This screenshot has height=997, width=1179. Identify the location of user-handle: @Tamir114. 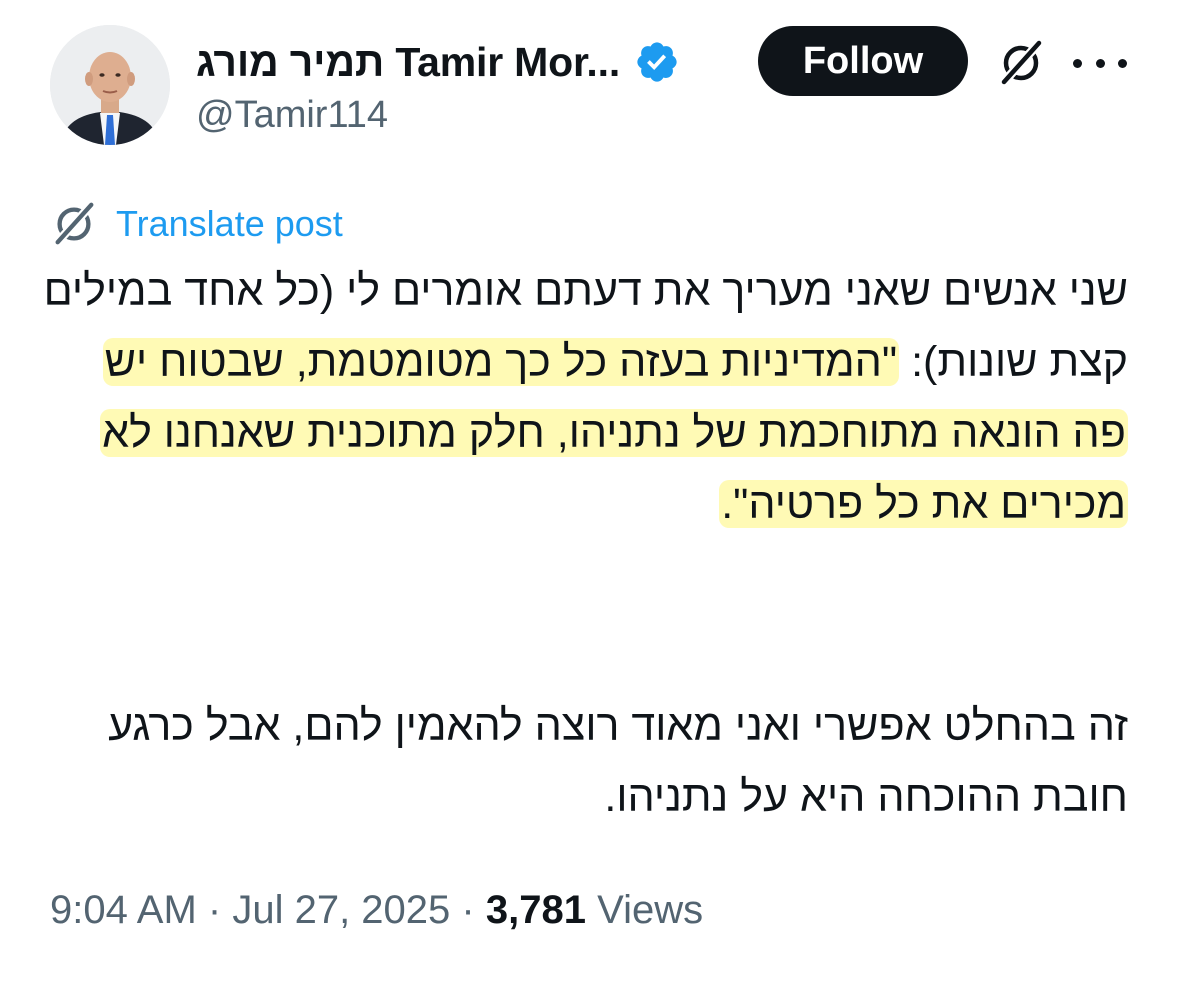
(292, 115).